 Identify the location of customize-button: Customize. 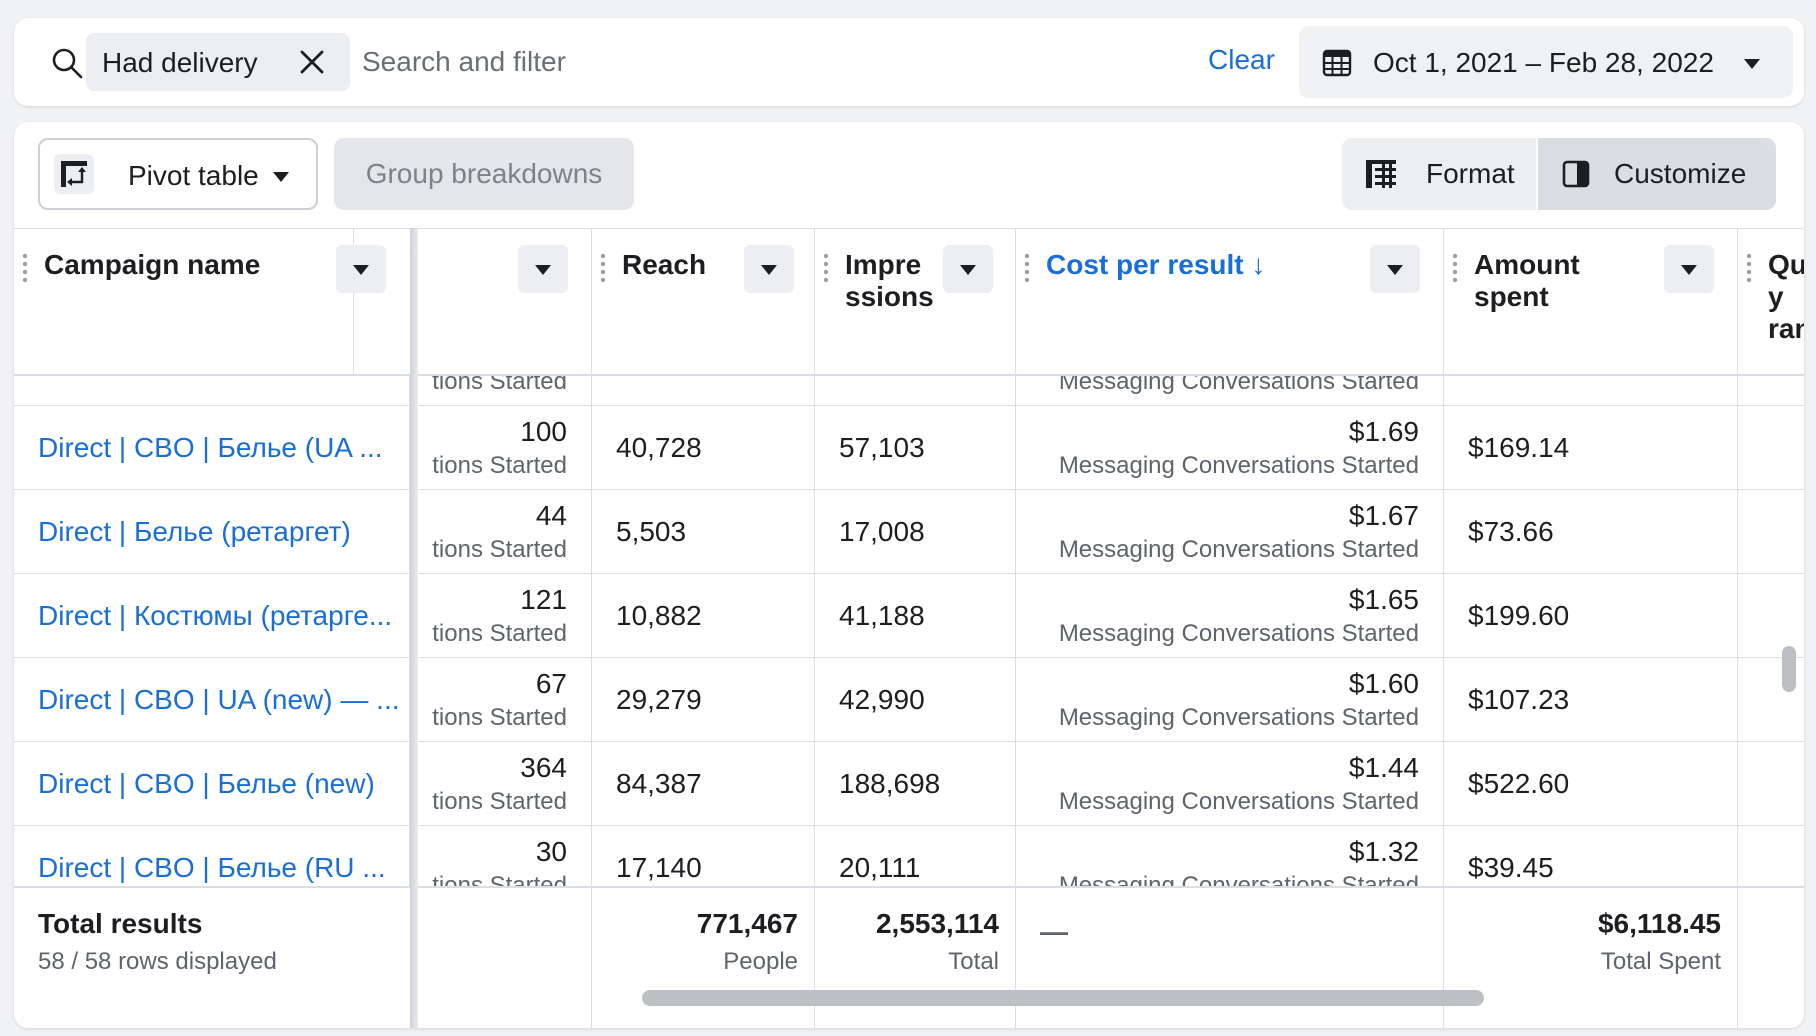
(1657, 174).